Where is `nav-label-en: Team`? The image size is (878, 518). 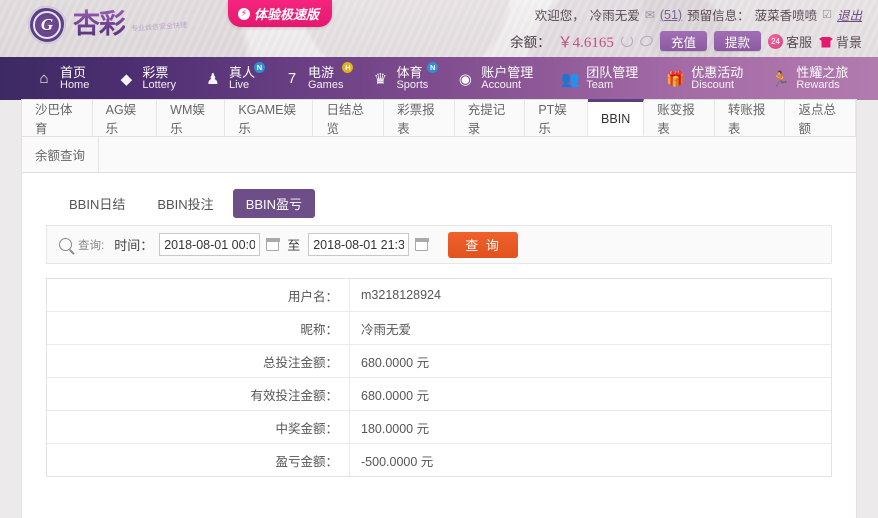 nav-label-en: Team is located at coordinates (600, 84).